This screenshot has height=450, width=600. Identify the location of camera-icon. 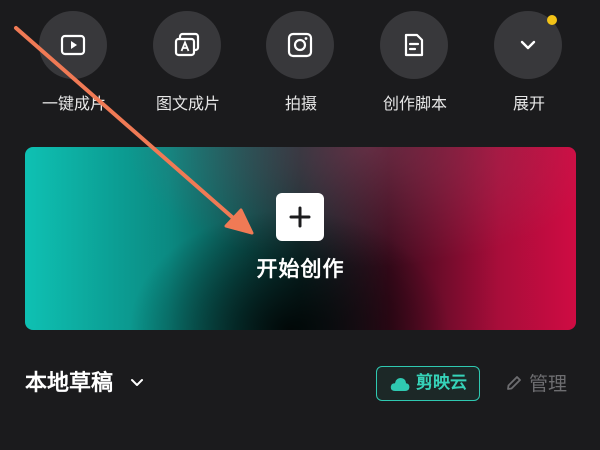
(300, 45).